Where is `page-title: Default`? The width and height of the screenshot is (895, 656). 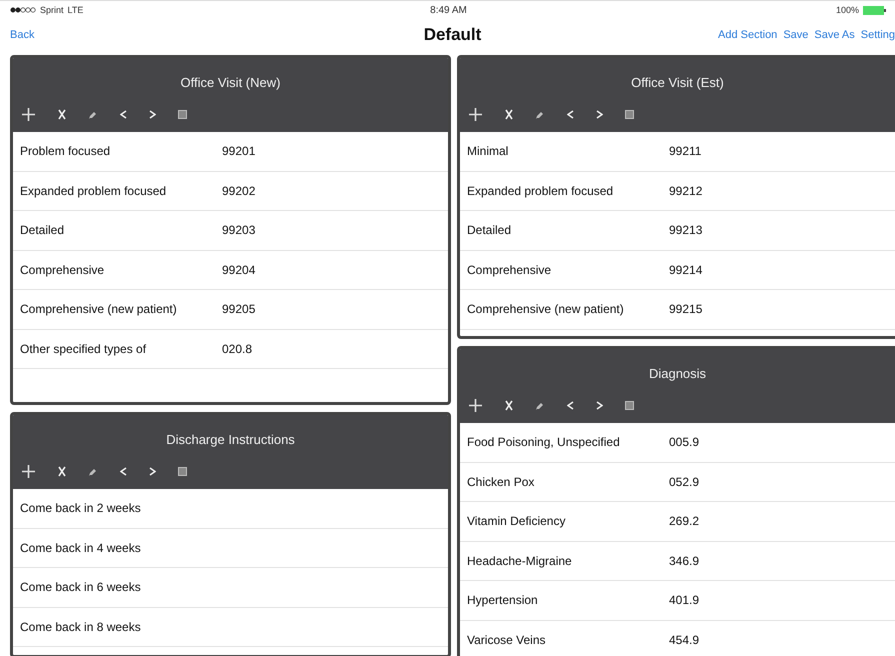 page-title: Default is located at coordinates (453, 35).